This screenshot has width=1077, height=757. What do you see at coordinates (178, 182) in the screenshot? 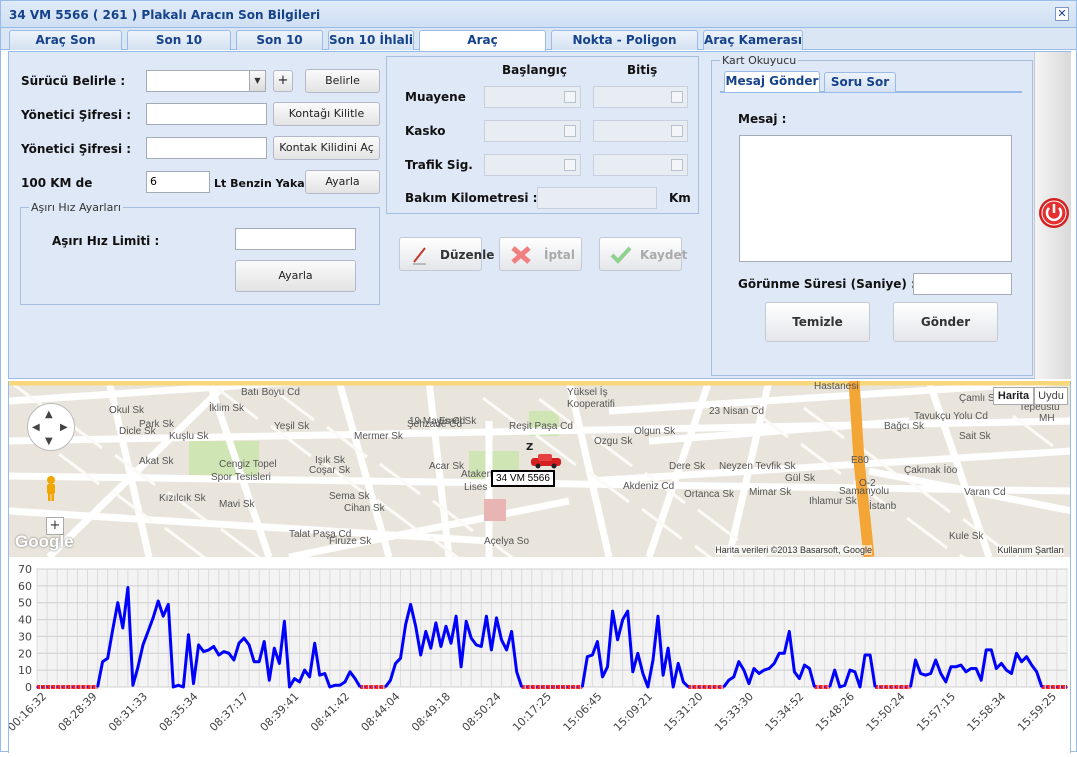
I see `fuel-consumption-field: 6` at bounding box center [178, 182].